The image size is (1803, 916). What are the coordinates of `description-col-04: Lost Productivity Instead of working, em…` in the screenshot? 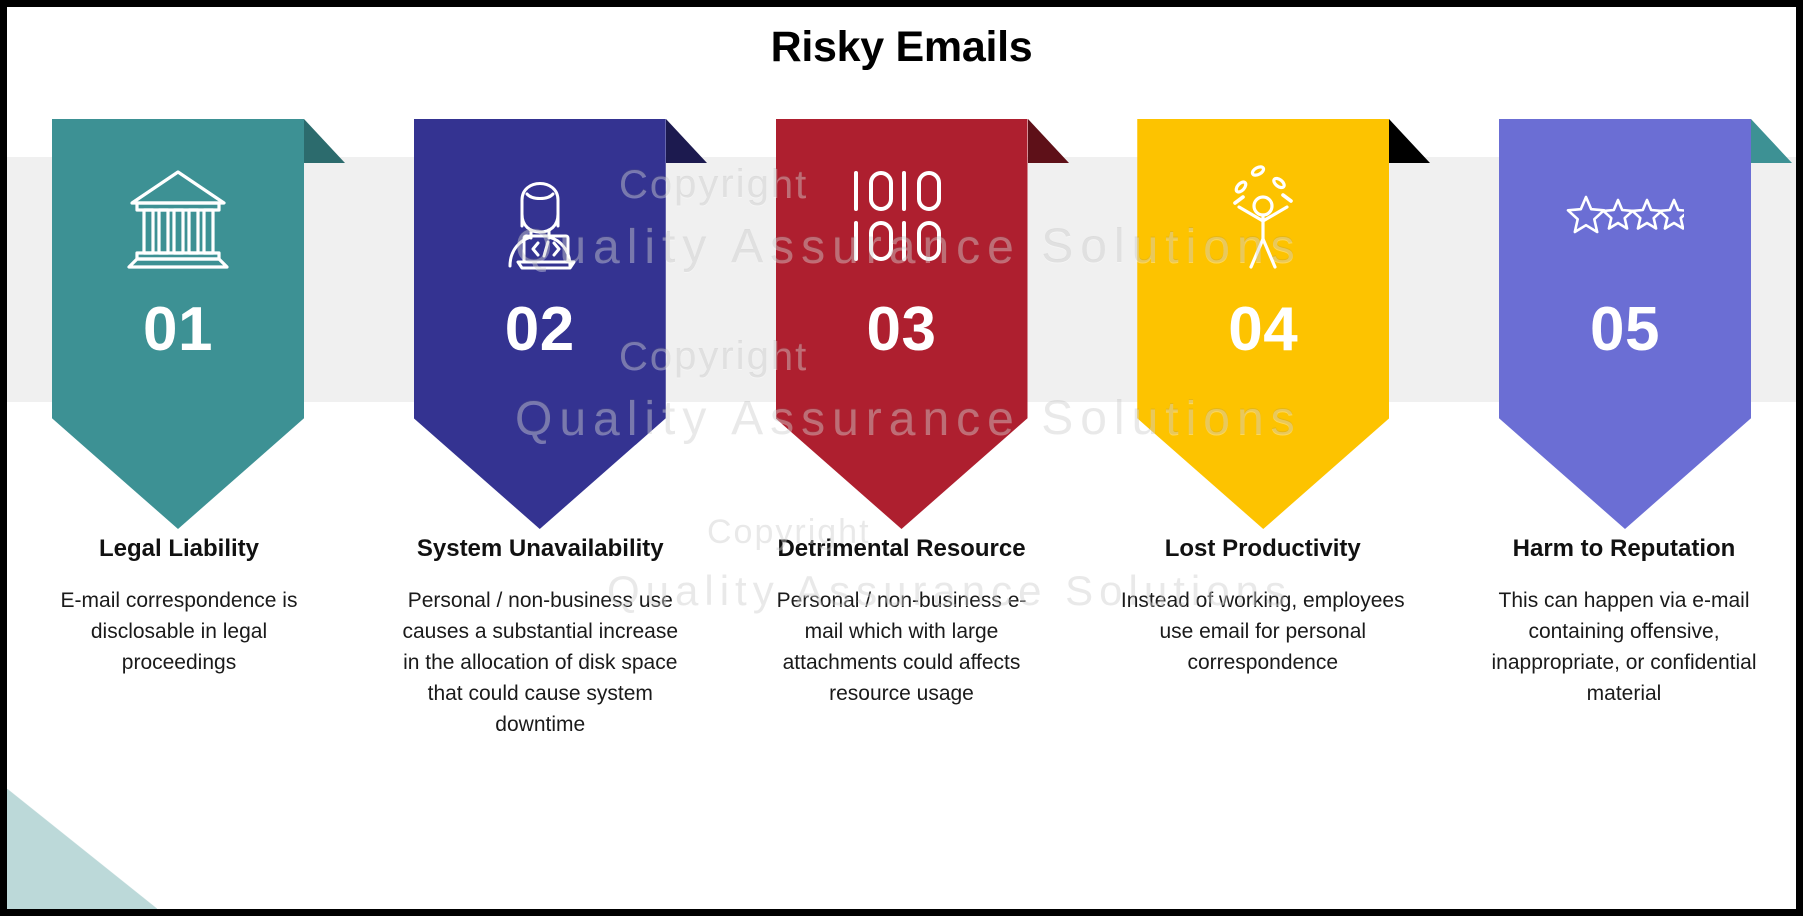 It's located at (1263, 637).